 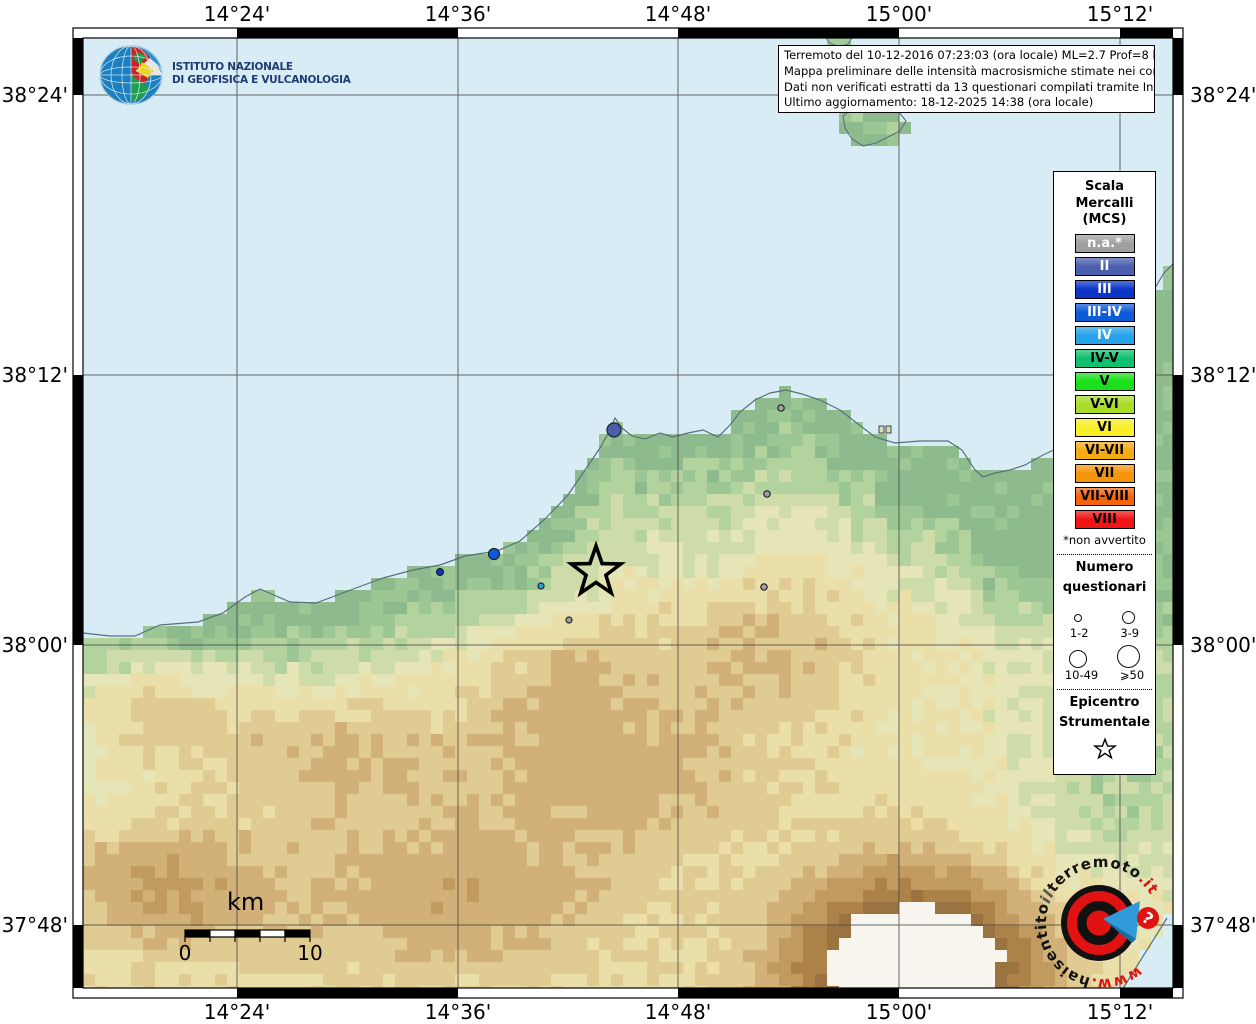 I want to click on mercalli-swatch-viiviii: VII-VIII, so click(x=1104, y=496).